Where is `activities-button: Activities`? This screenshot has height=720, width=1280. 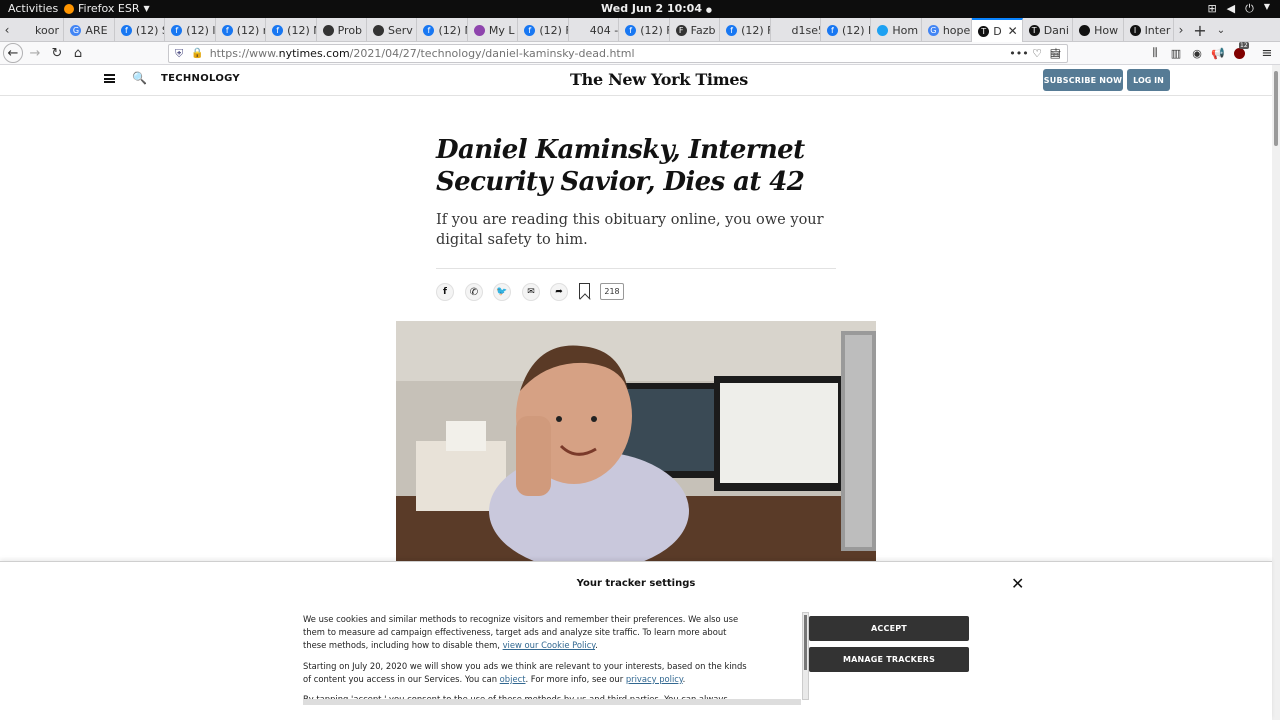
activities-button: Activities is located at coordinates (33, 8).